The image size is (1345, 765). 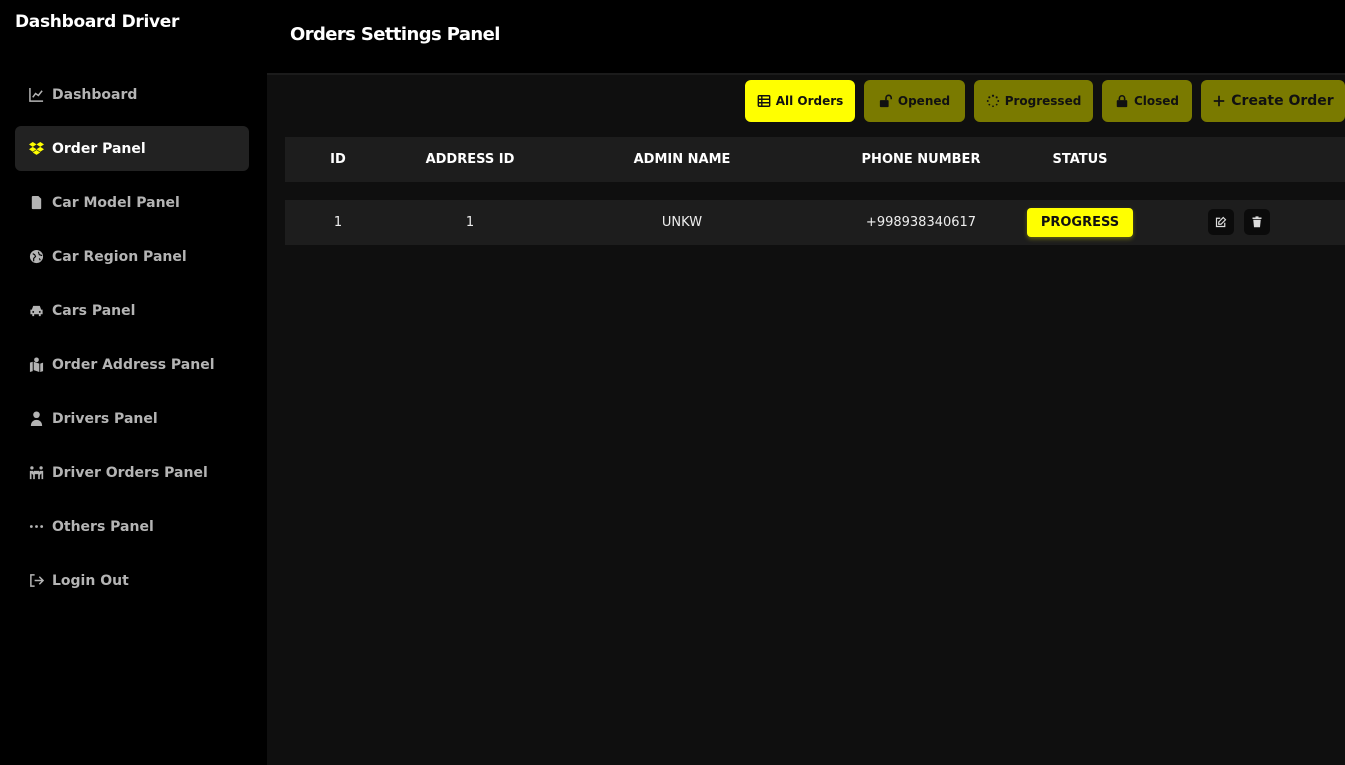 I want to click on edit-button, so click(x=1221, y=222).